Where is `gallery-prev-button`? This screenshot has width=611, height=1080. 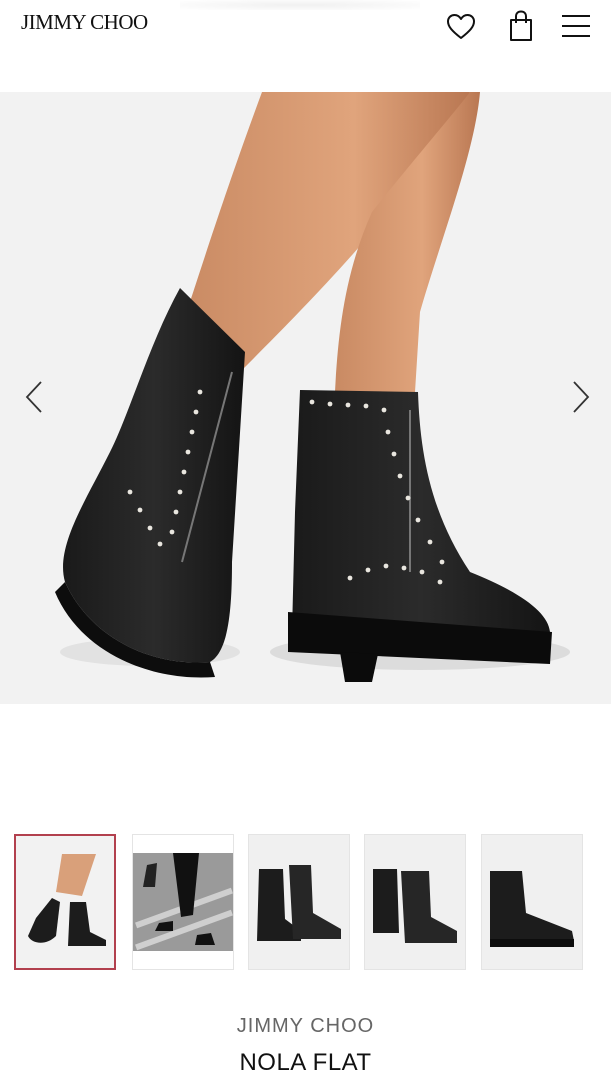 gallery-prev-button is located at coordinates (34, 397).